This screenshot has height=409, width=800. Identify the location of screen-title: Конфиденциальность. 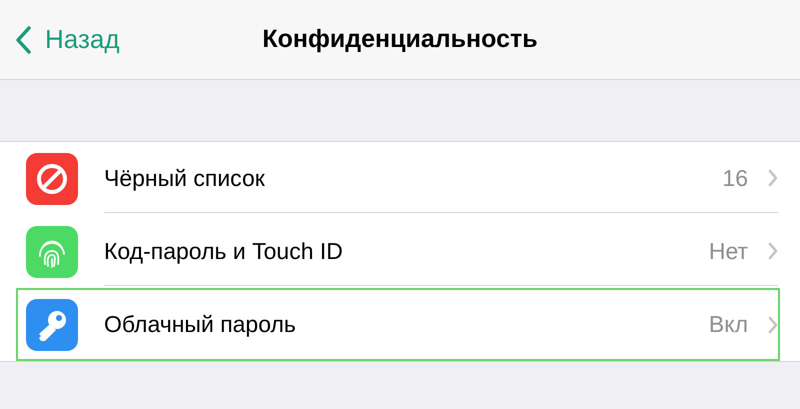
(400, 39).